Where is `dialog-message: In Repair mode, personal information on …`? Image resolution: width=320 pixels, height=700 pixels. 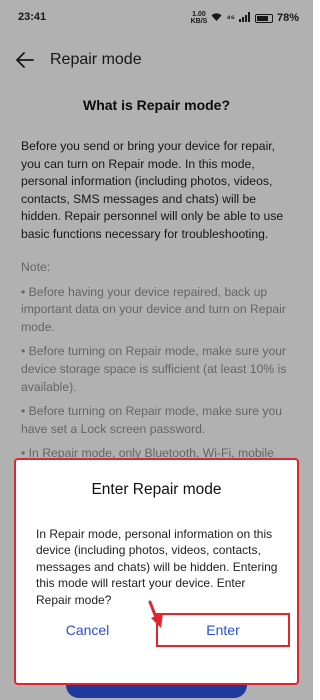
dialog-message: In Repair mode, personal information on … is located at coordinates (157, 567).